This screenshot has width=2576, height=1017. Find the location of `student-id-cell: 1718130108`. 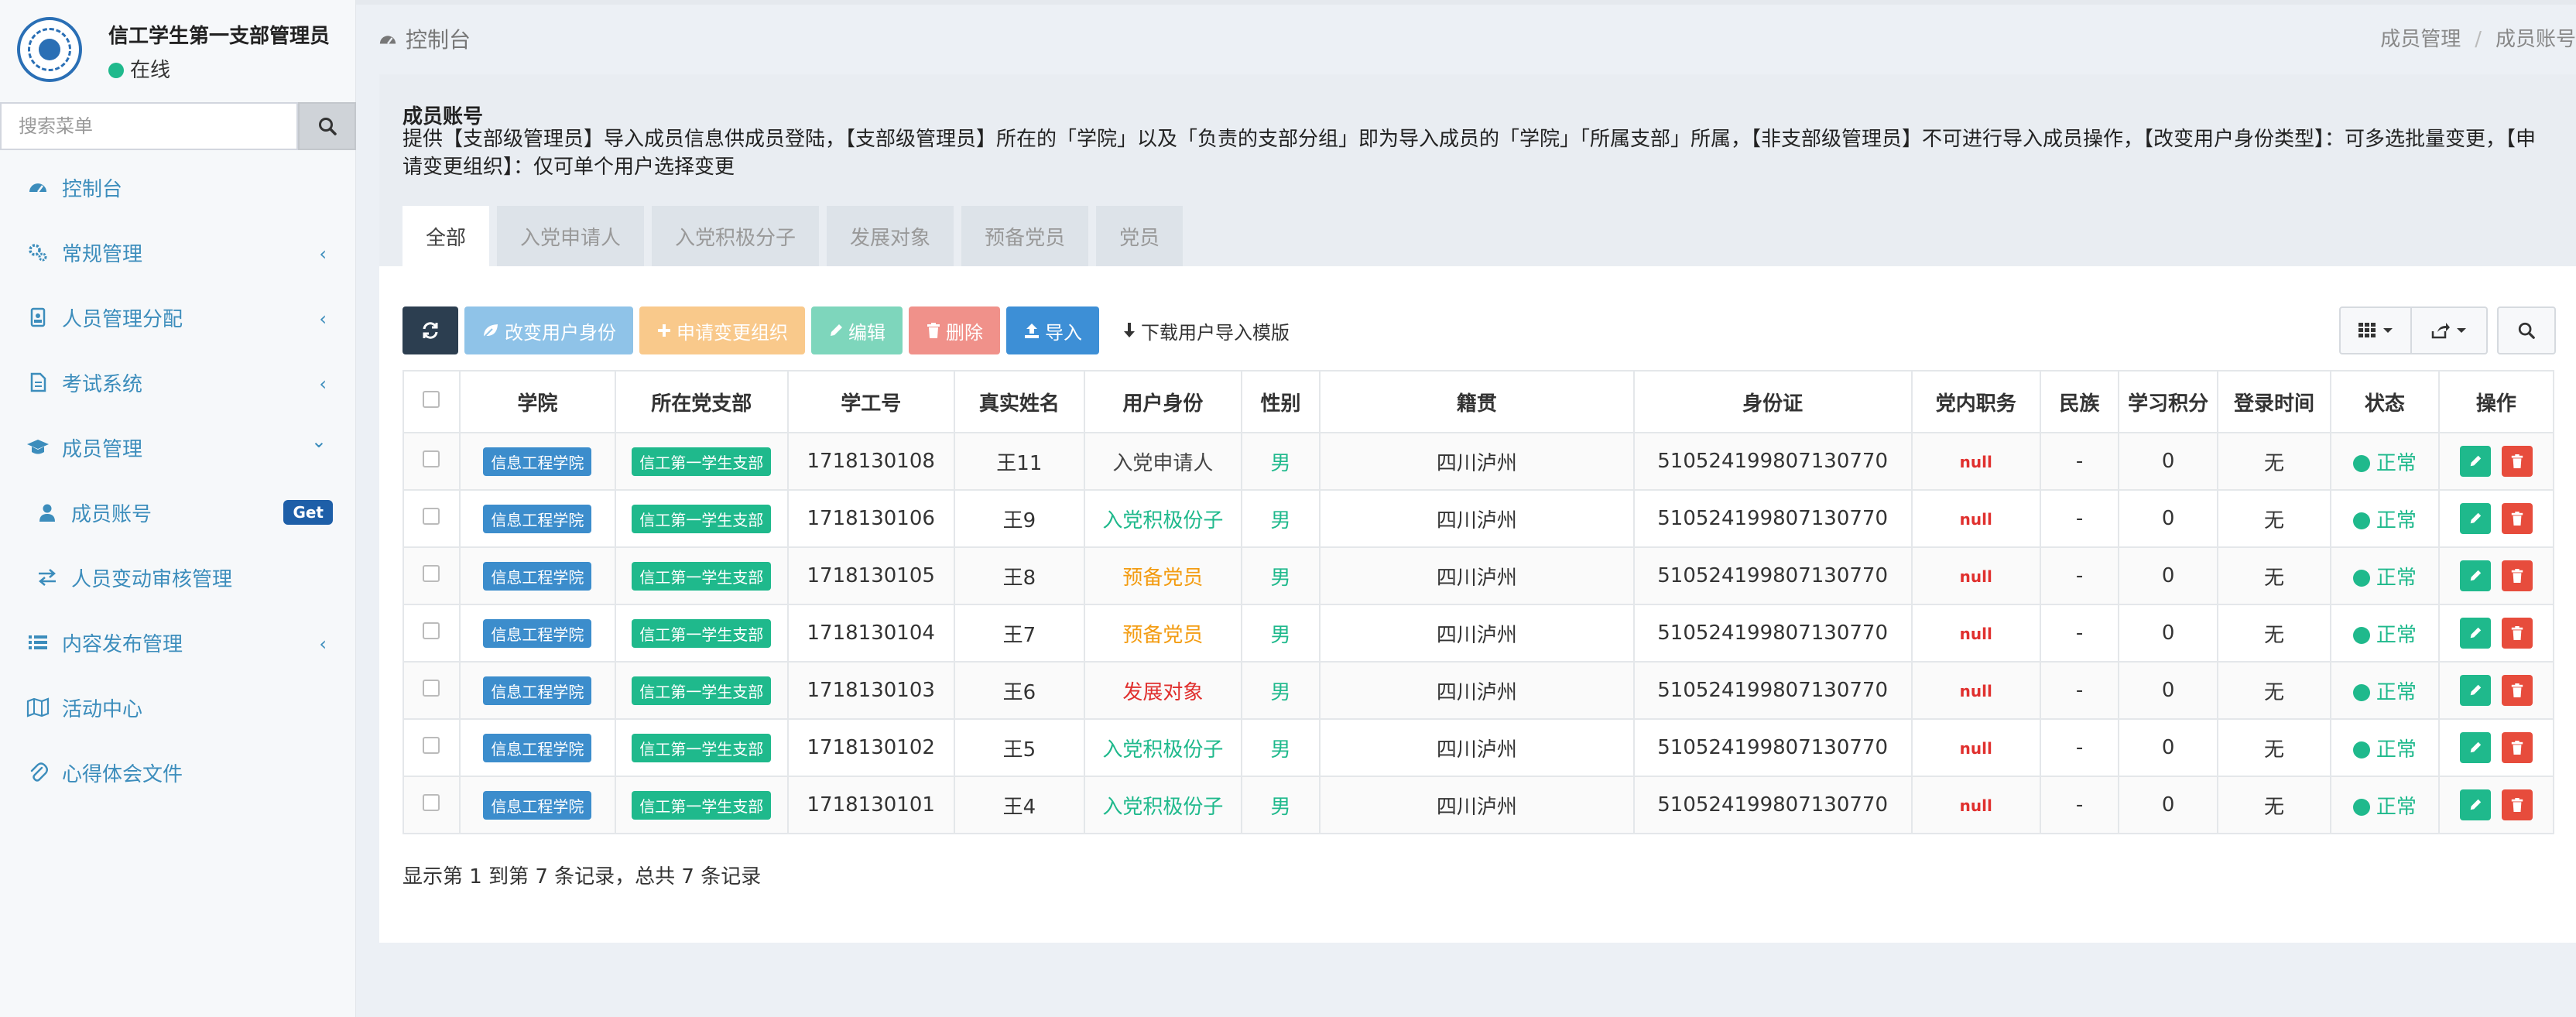

student-id-cell: 1718130108 is located at coordinates (870, 461).